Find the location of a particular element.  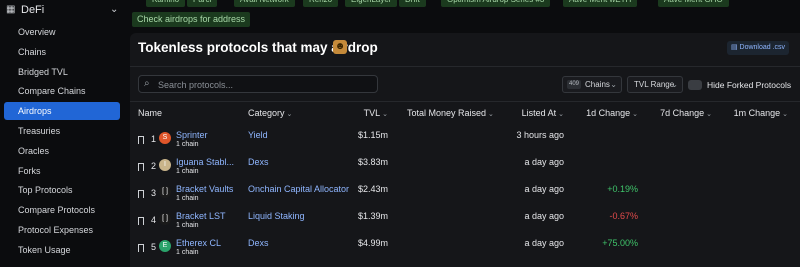

sidebar-item-bridged-tvl: Bridged TVL is located at coordinates (62, 72).